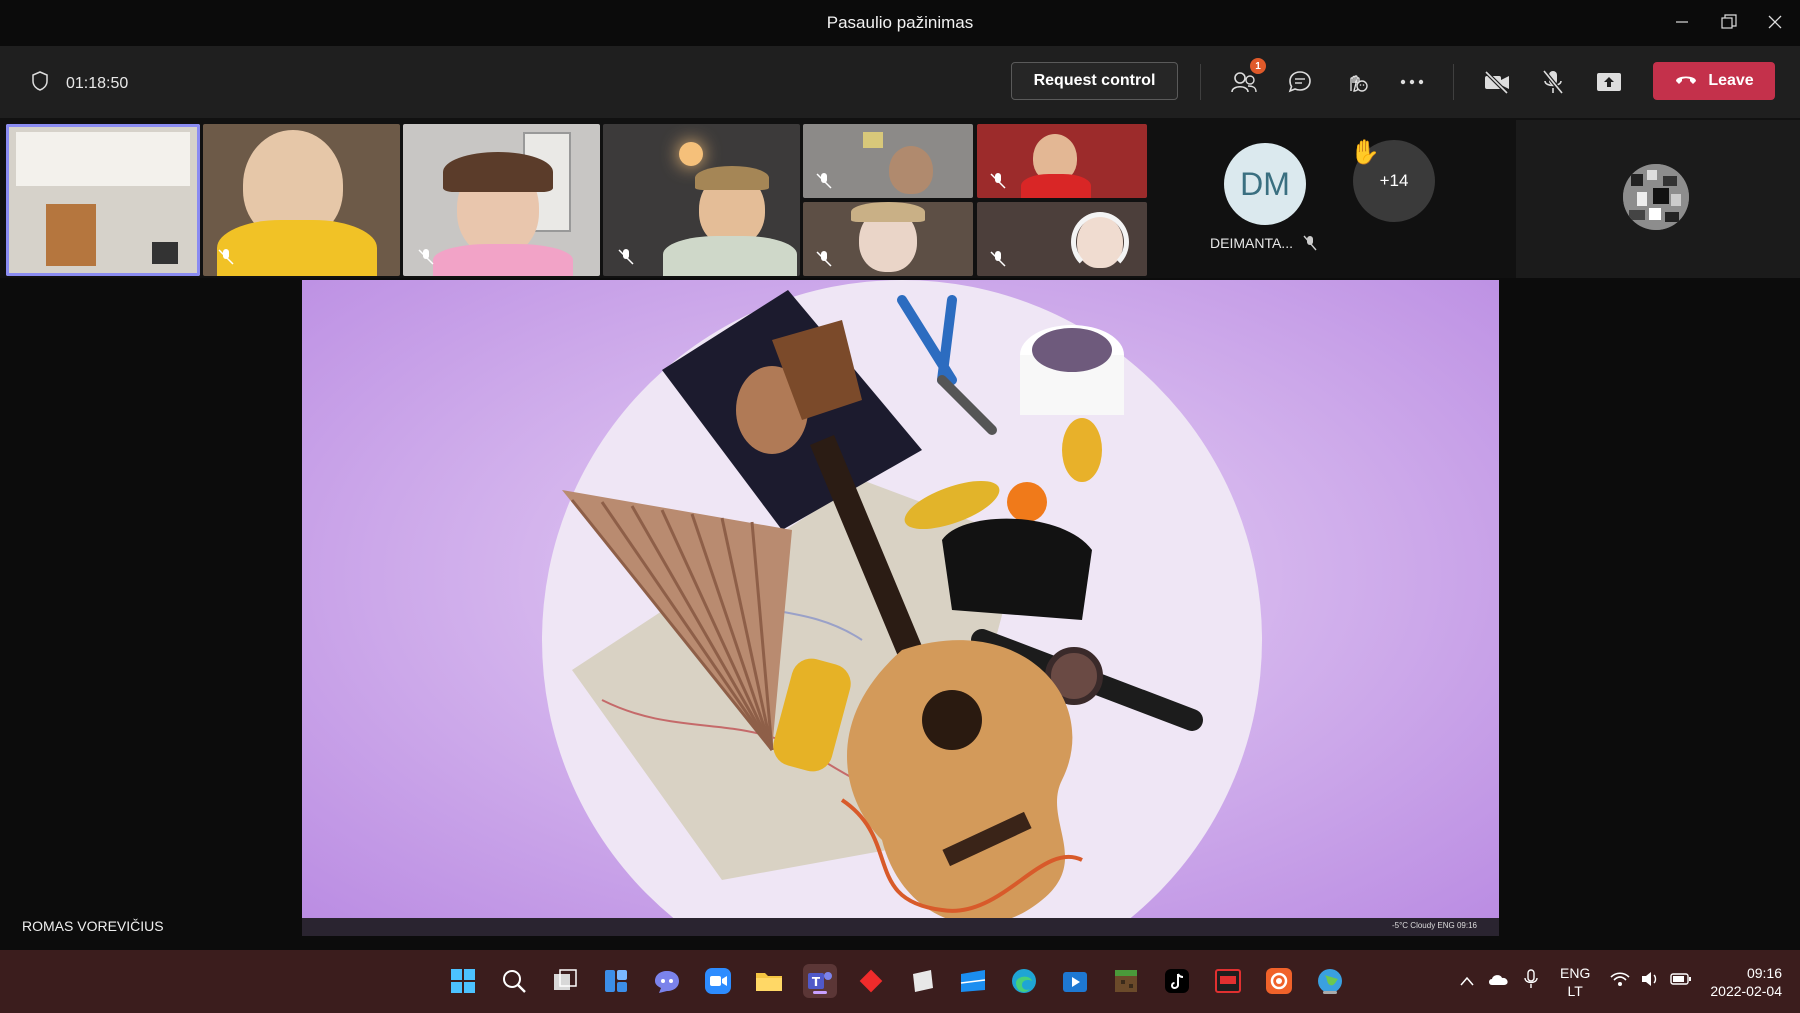 Image resolution: width=1800 pixels, height=1013 pixels. Describe the element at coordinates (514, 981) in the screenshot. I see `search-icon` at that location.